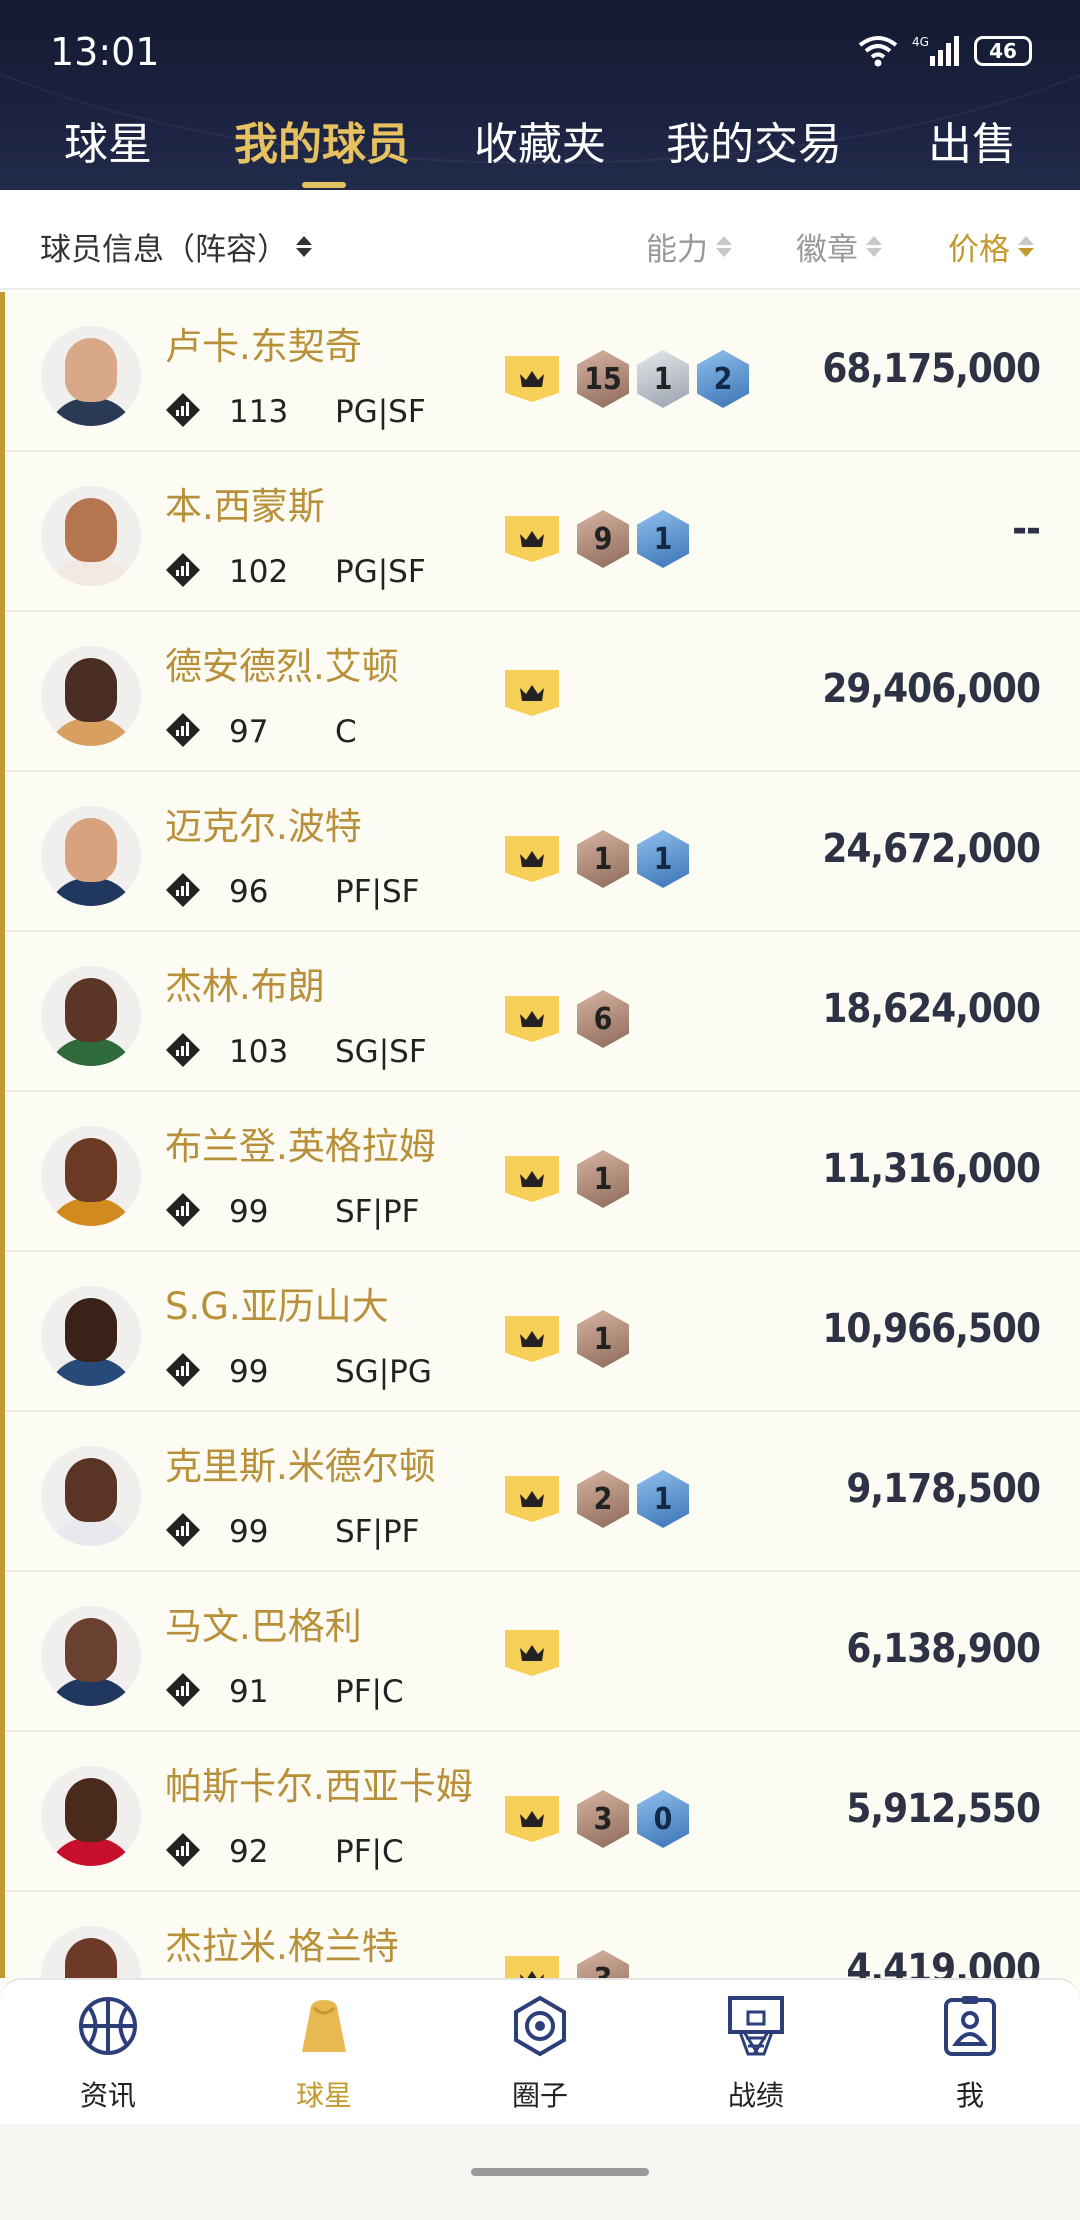 The height and width of the screenshot is (2220, 1080). What do you see at coordinates (105, 52) in the screenshot?
I see `status-time: 13:01` at bounding box center [105, 52].